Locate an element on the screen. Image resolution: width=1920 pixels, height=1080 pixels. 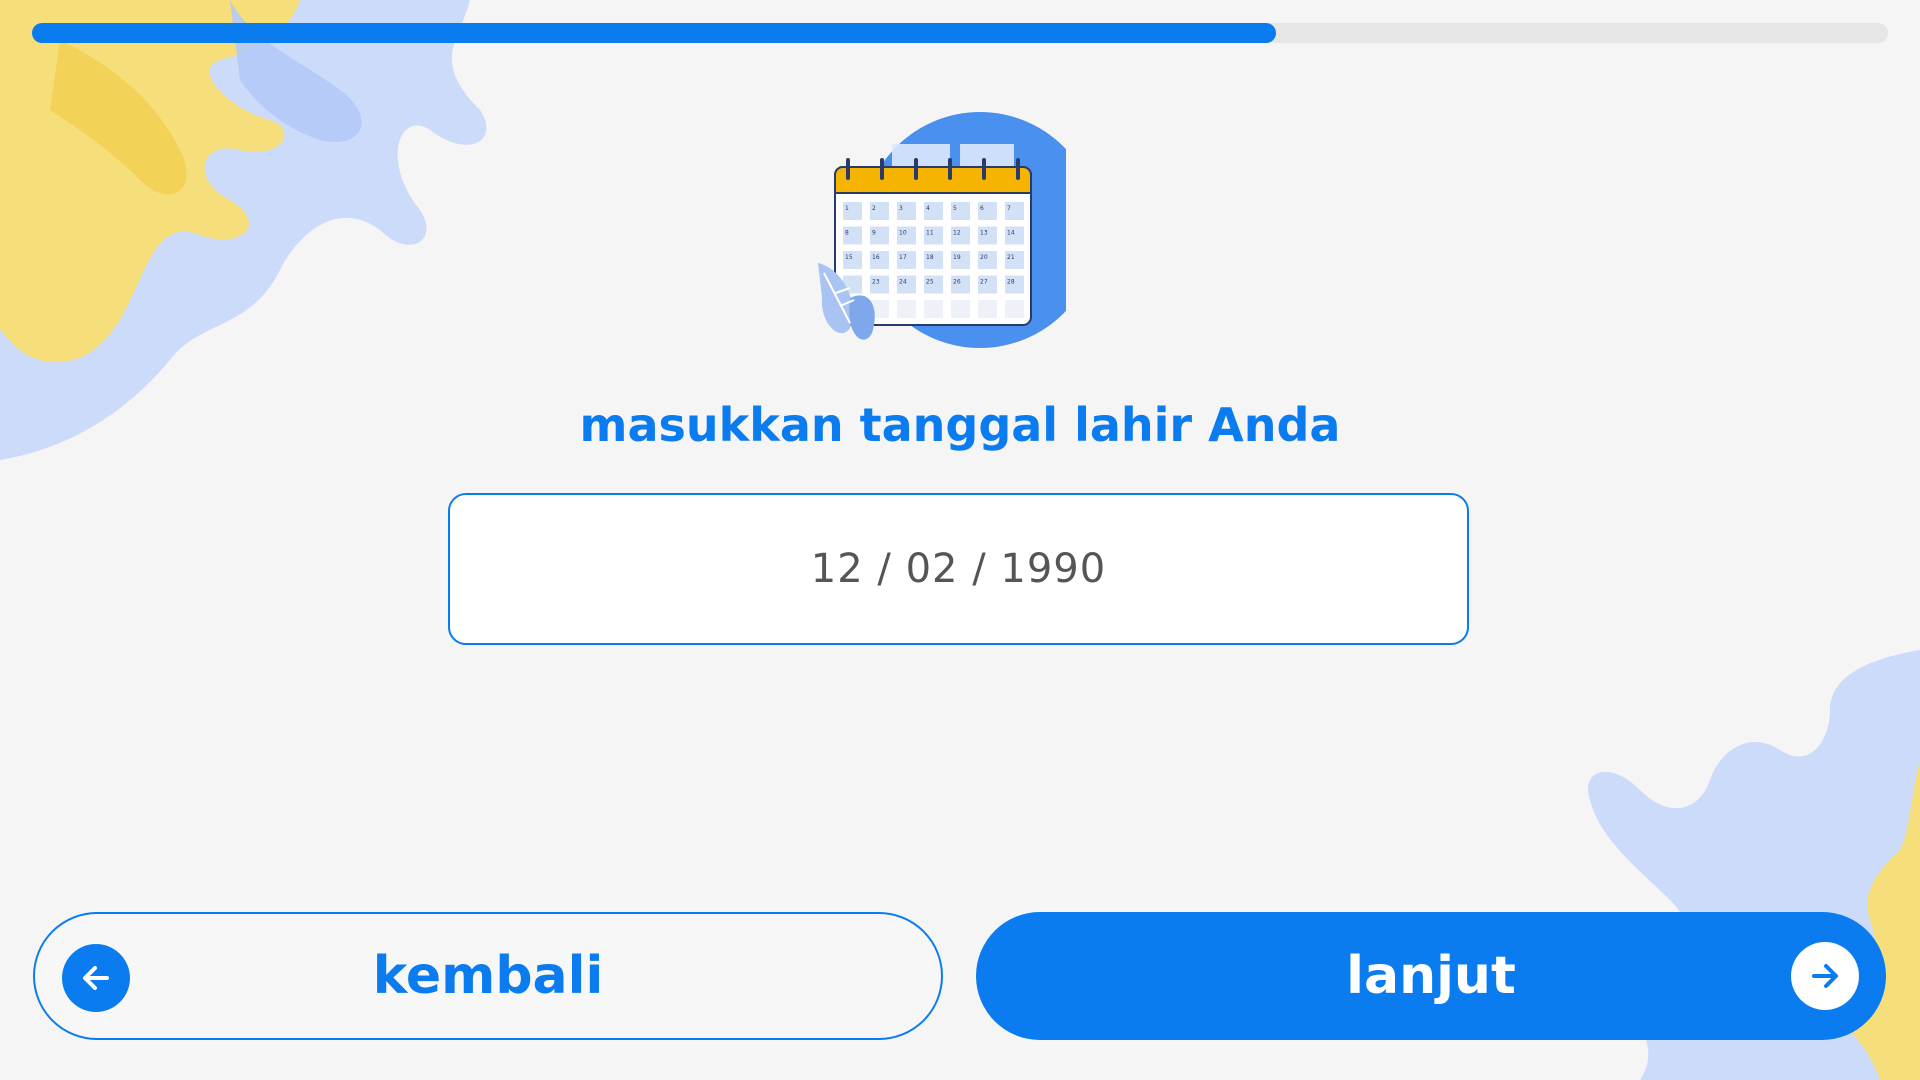
calendar-day-label: 21 is located at coordinates (1011, 257).